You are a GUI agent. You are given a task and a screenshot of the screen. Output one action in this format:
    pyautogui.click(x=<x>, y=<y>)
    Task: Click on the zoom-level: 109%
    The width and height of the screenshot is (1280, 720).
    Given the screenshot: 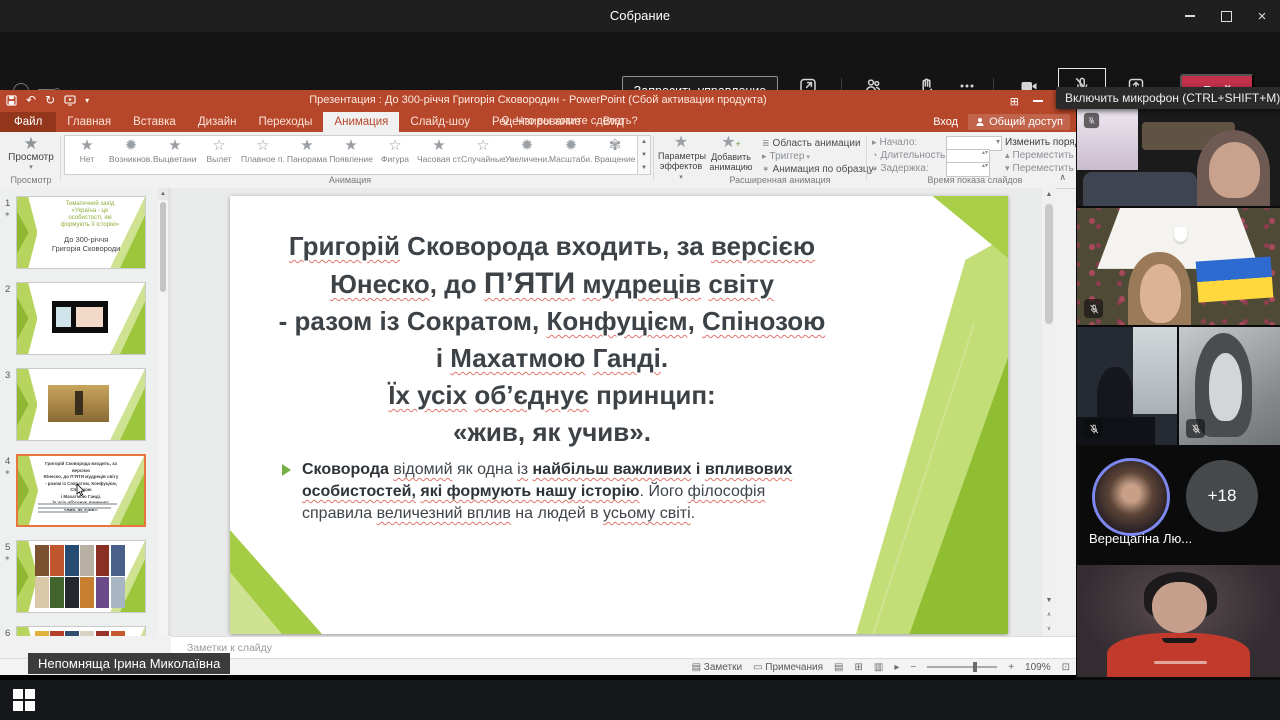 What is the action you would take?
    pyautogui.click(x=1038, y=667)
    